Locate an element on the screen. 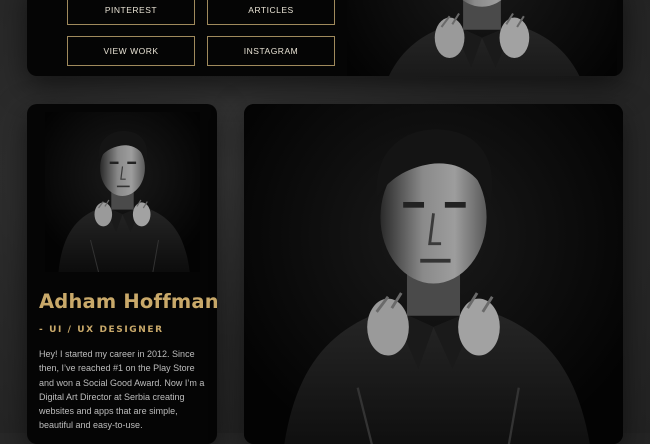 This screenshot has width=650, height=444. profile-role: - UI / UX DESIGNER is located at coordinates (101, 330).